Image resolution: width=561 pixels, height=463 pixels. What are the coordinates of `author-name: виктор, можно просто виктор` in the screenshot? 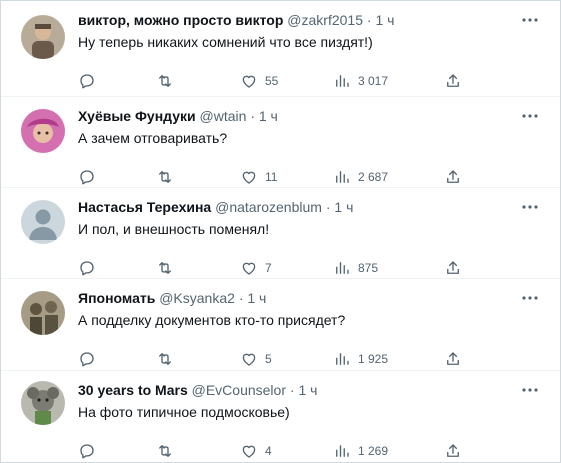 It's located at (180, 20).